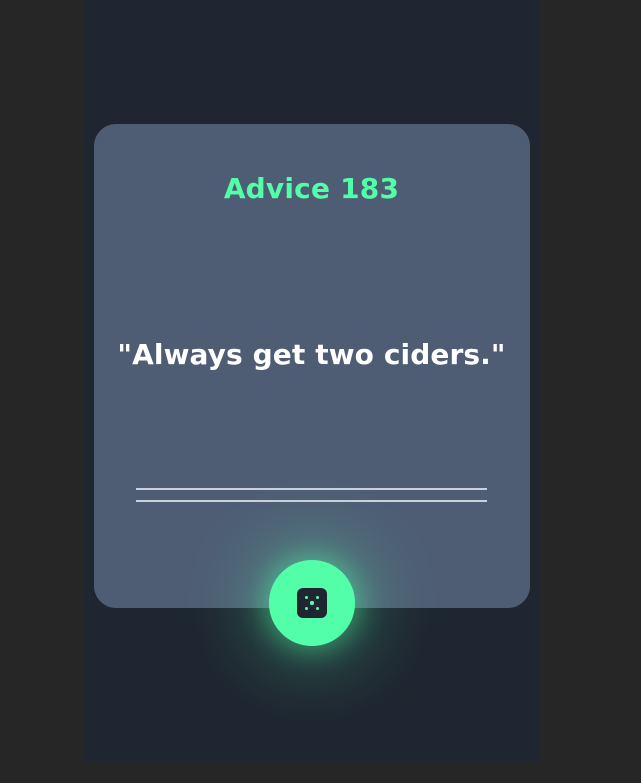  What do you see at coordinates (311, 188) in the screenshot?
I see `advice-title: Advice 183` at bounding box center [311, 188].